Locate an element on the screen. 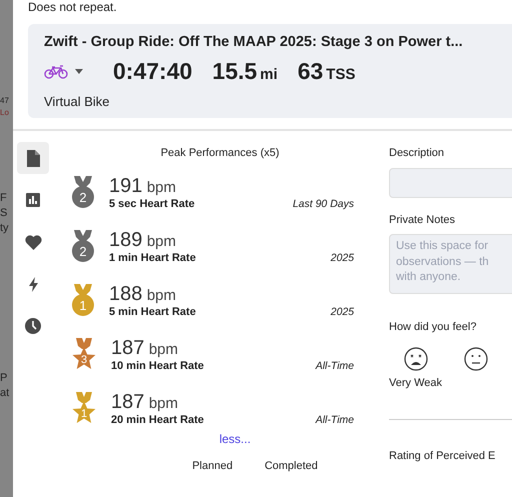 This screenshot has height=497, width=512. background-text: P is located at coordinates (4, 378).